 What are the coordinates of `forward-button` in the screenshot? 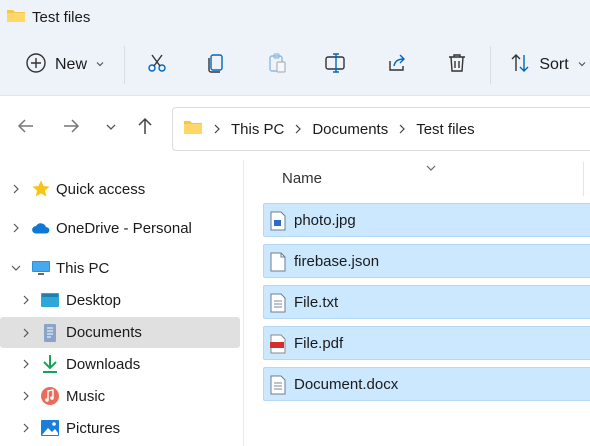 It's located at (71, 128).